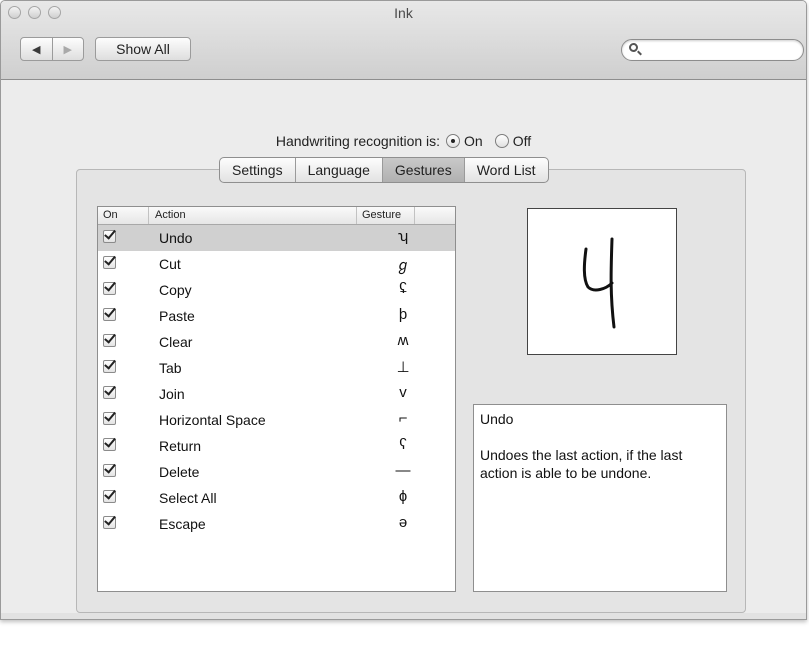 This screenshot has height=648, width=809. What do you see at coordinates (36, 49) in the screenshot?
I see `back-button: ◀` at bounding box center [36, 49].